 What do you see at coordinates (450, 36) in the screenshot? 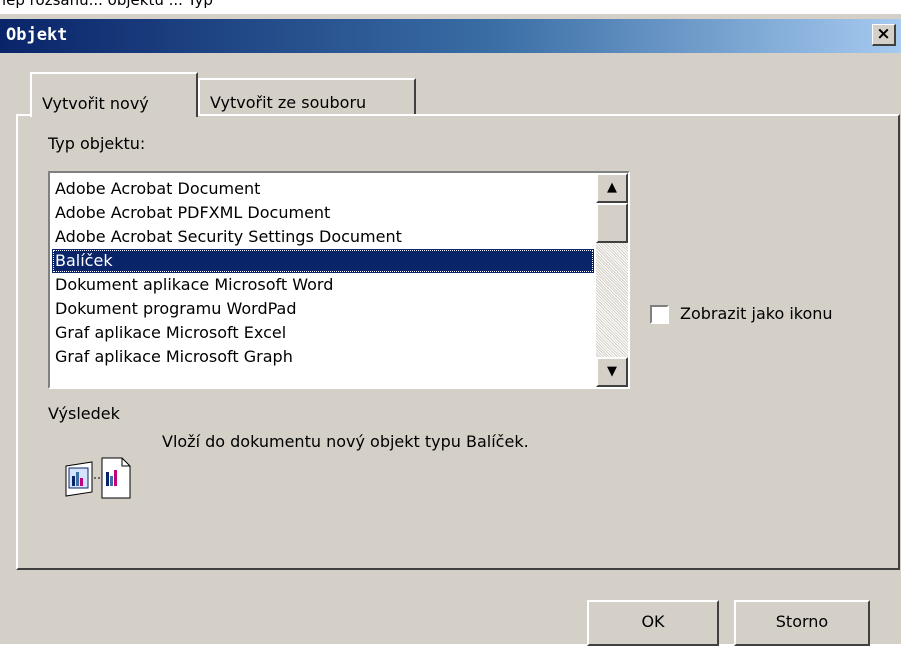
I see `title-bar: Objekt ×` at bounding box center [450, 36].